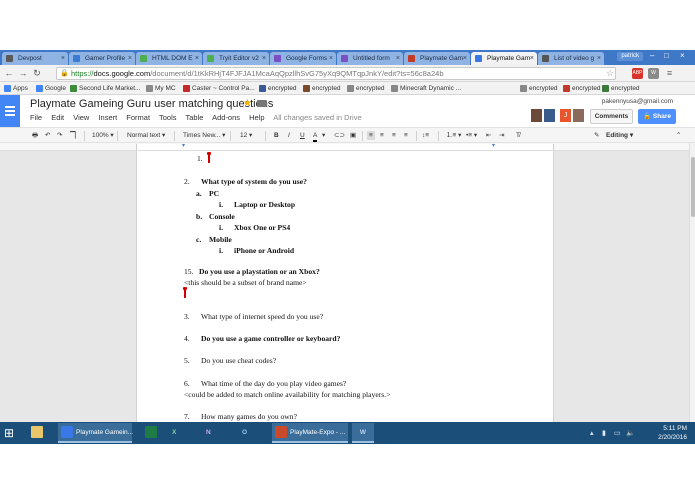 The image size is (695, 494). Describe the element at coordinates (246, 135) in the screenshot. I see `size-select: 12 ▾` at that location.